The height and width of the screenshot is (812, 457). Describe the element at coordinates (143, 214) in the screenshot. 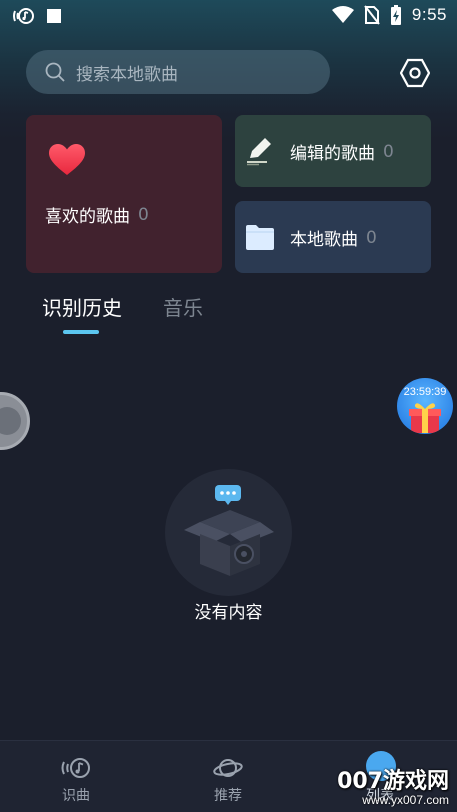

I see `favorite-songs-count: 0` at that location.